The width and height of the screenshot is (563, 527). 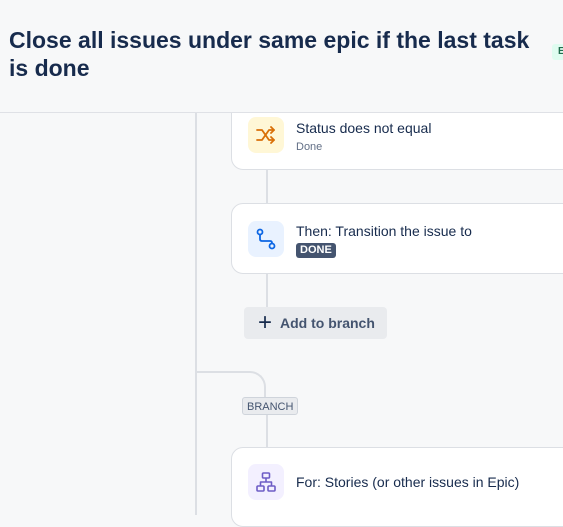 I want to click on action-title: Then: Transition the issue to, so click(x=384, y=231).